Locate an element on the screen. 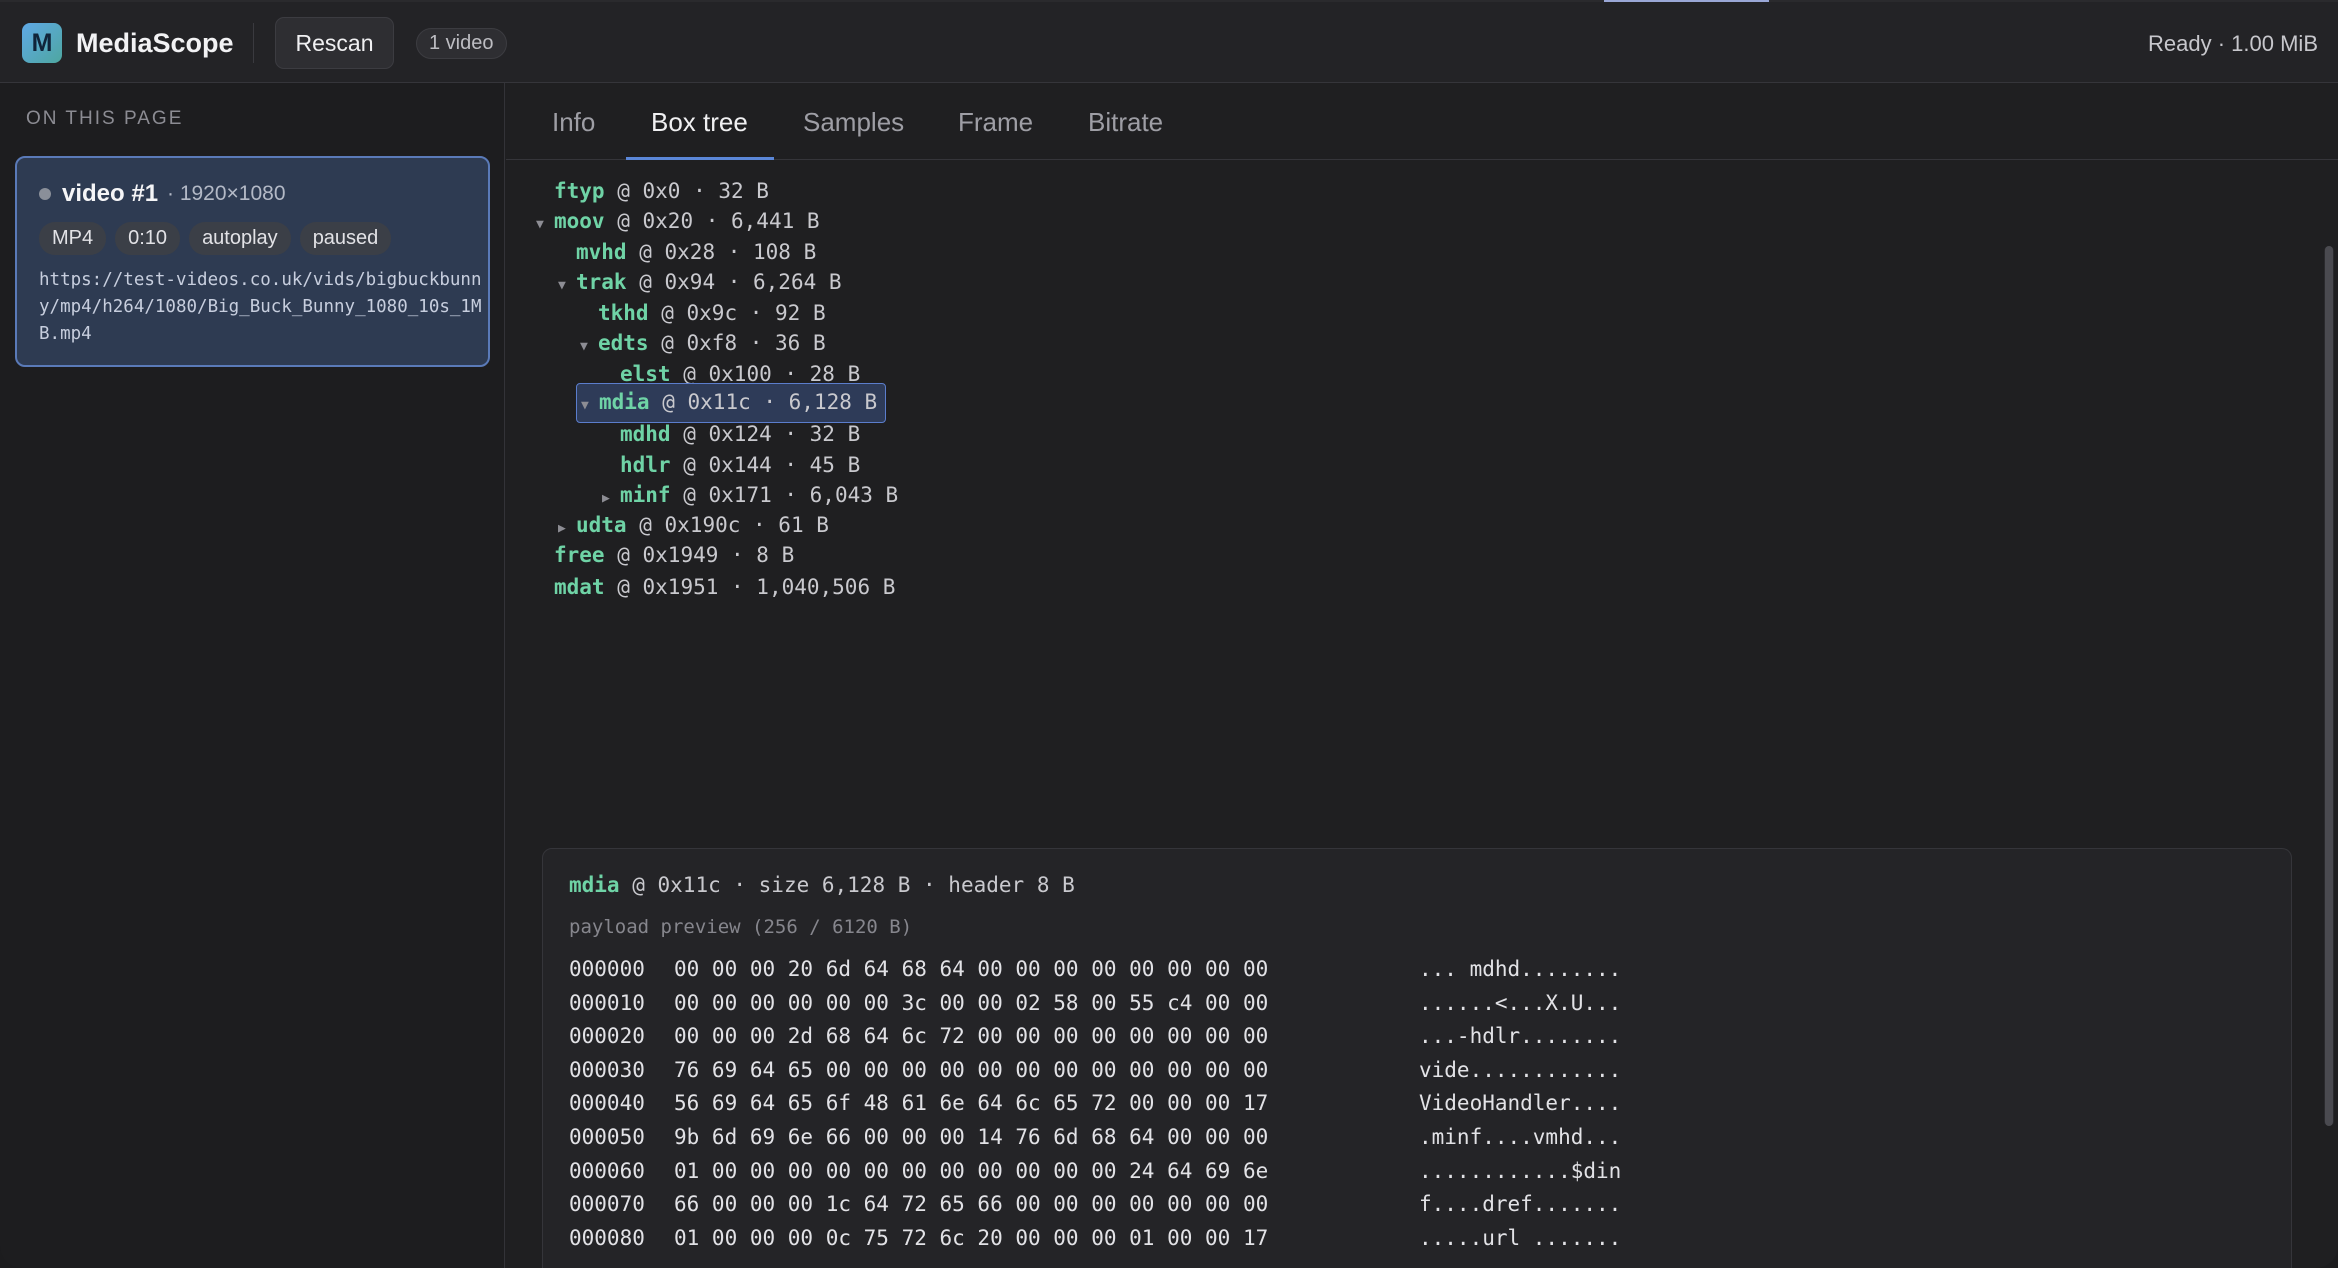 The width and height of the screenshot is (2338, 1268). payload-preview-label: payload preview (256 / 6120 B) is located at coordinates (741, 927).